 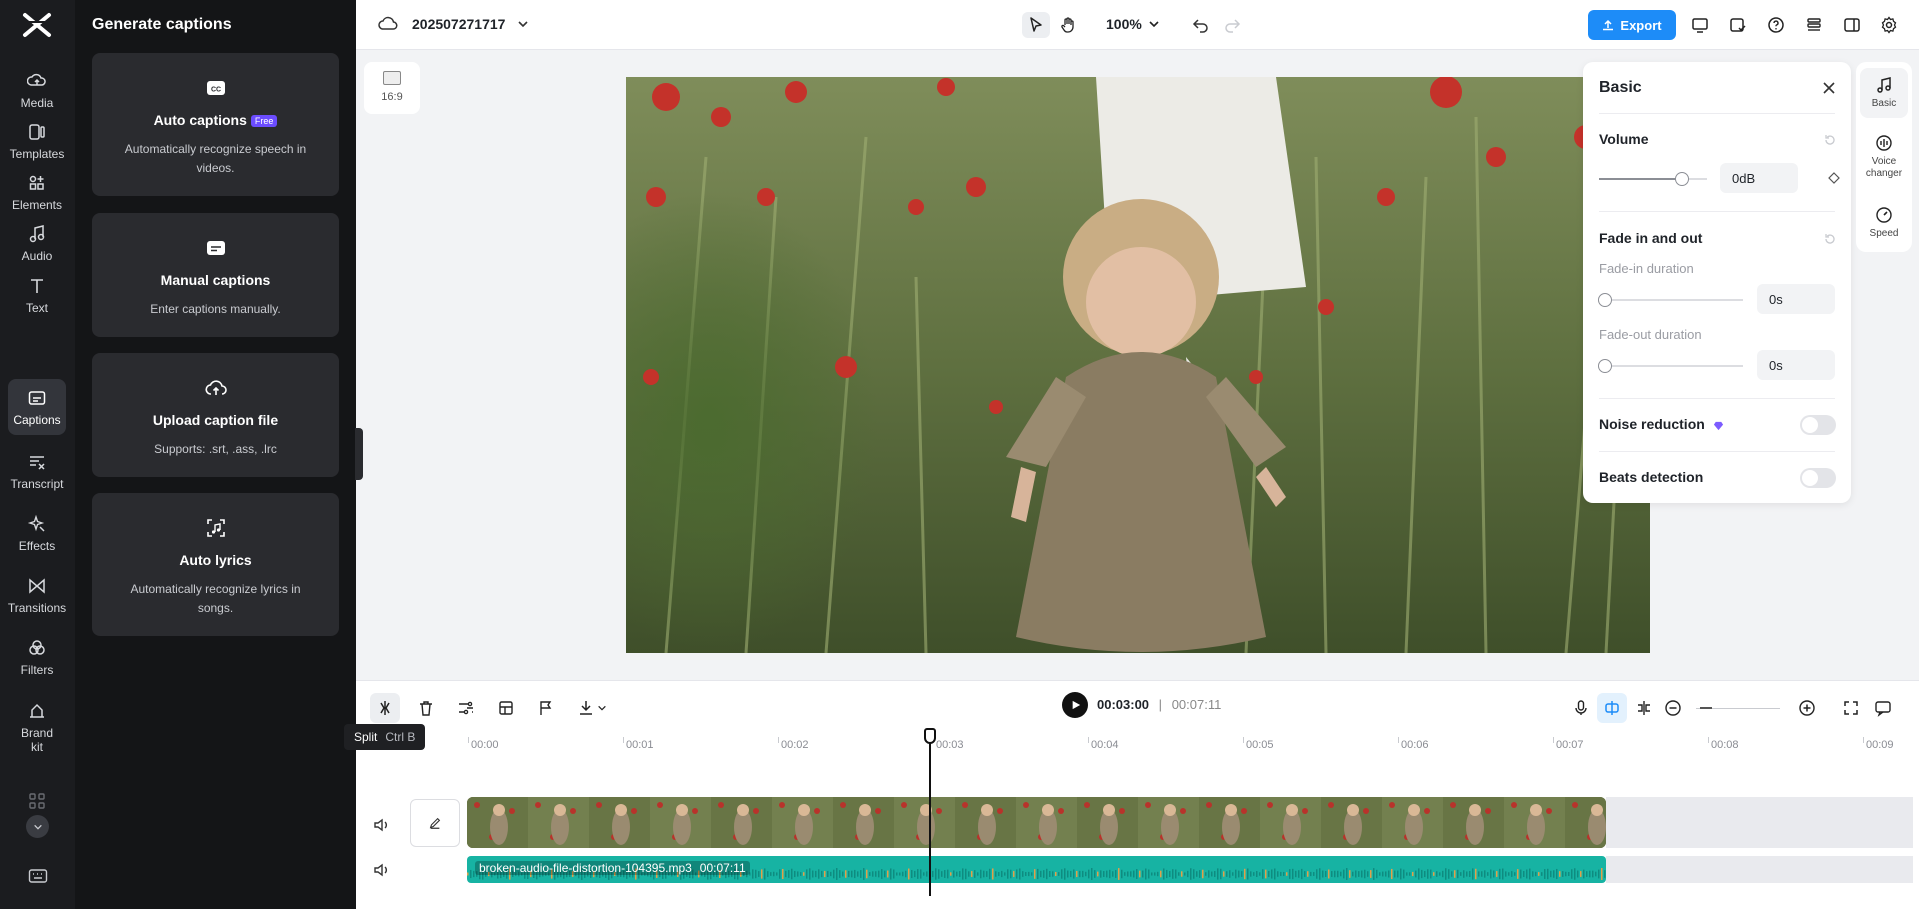 I want to click on present-button, so click(x=1700, y=25).